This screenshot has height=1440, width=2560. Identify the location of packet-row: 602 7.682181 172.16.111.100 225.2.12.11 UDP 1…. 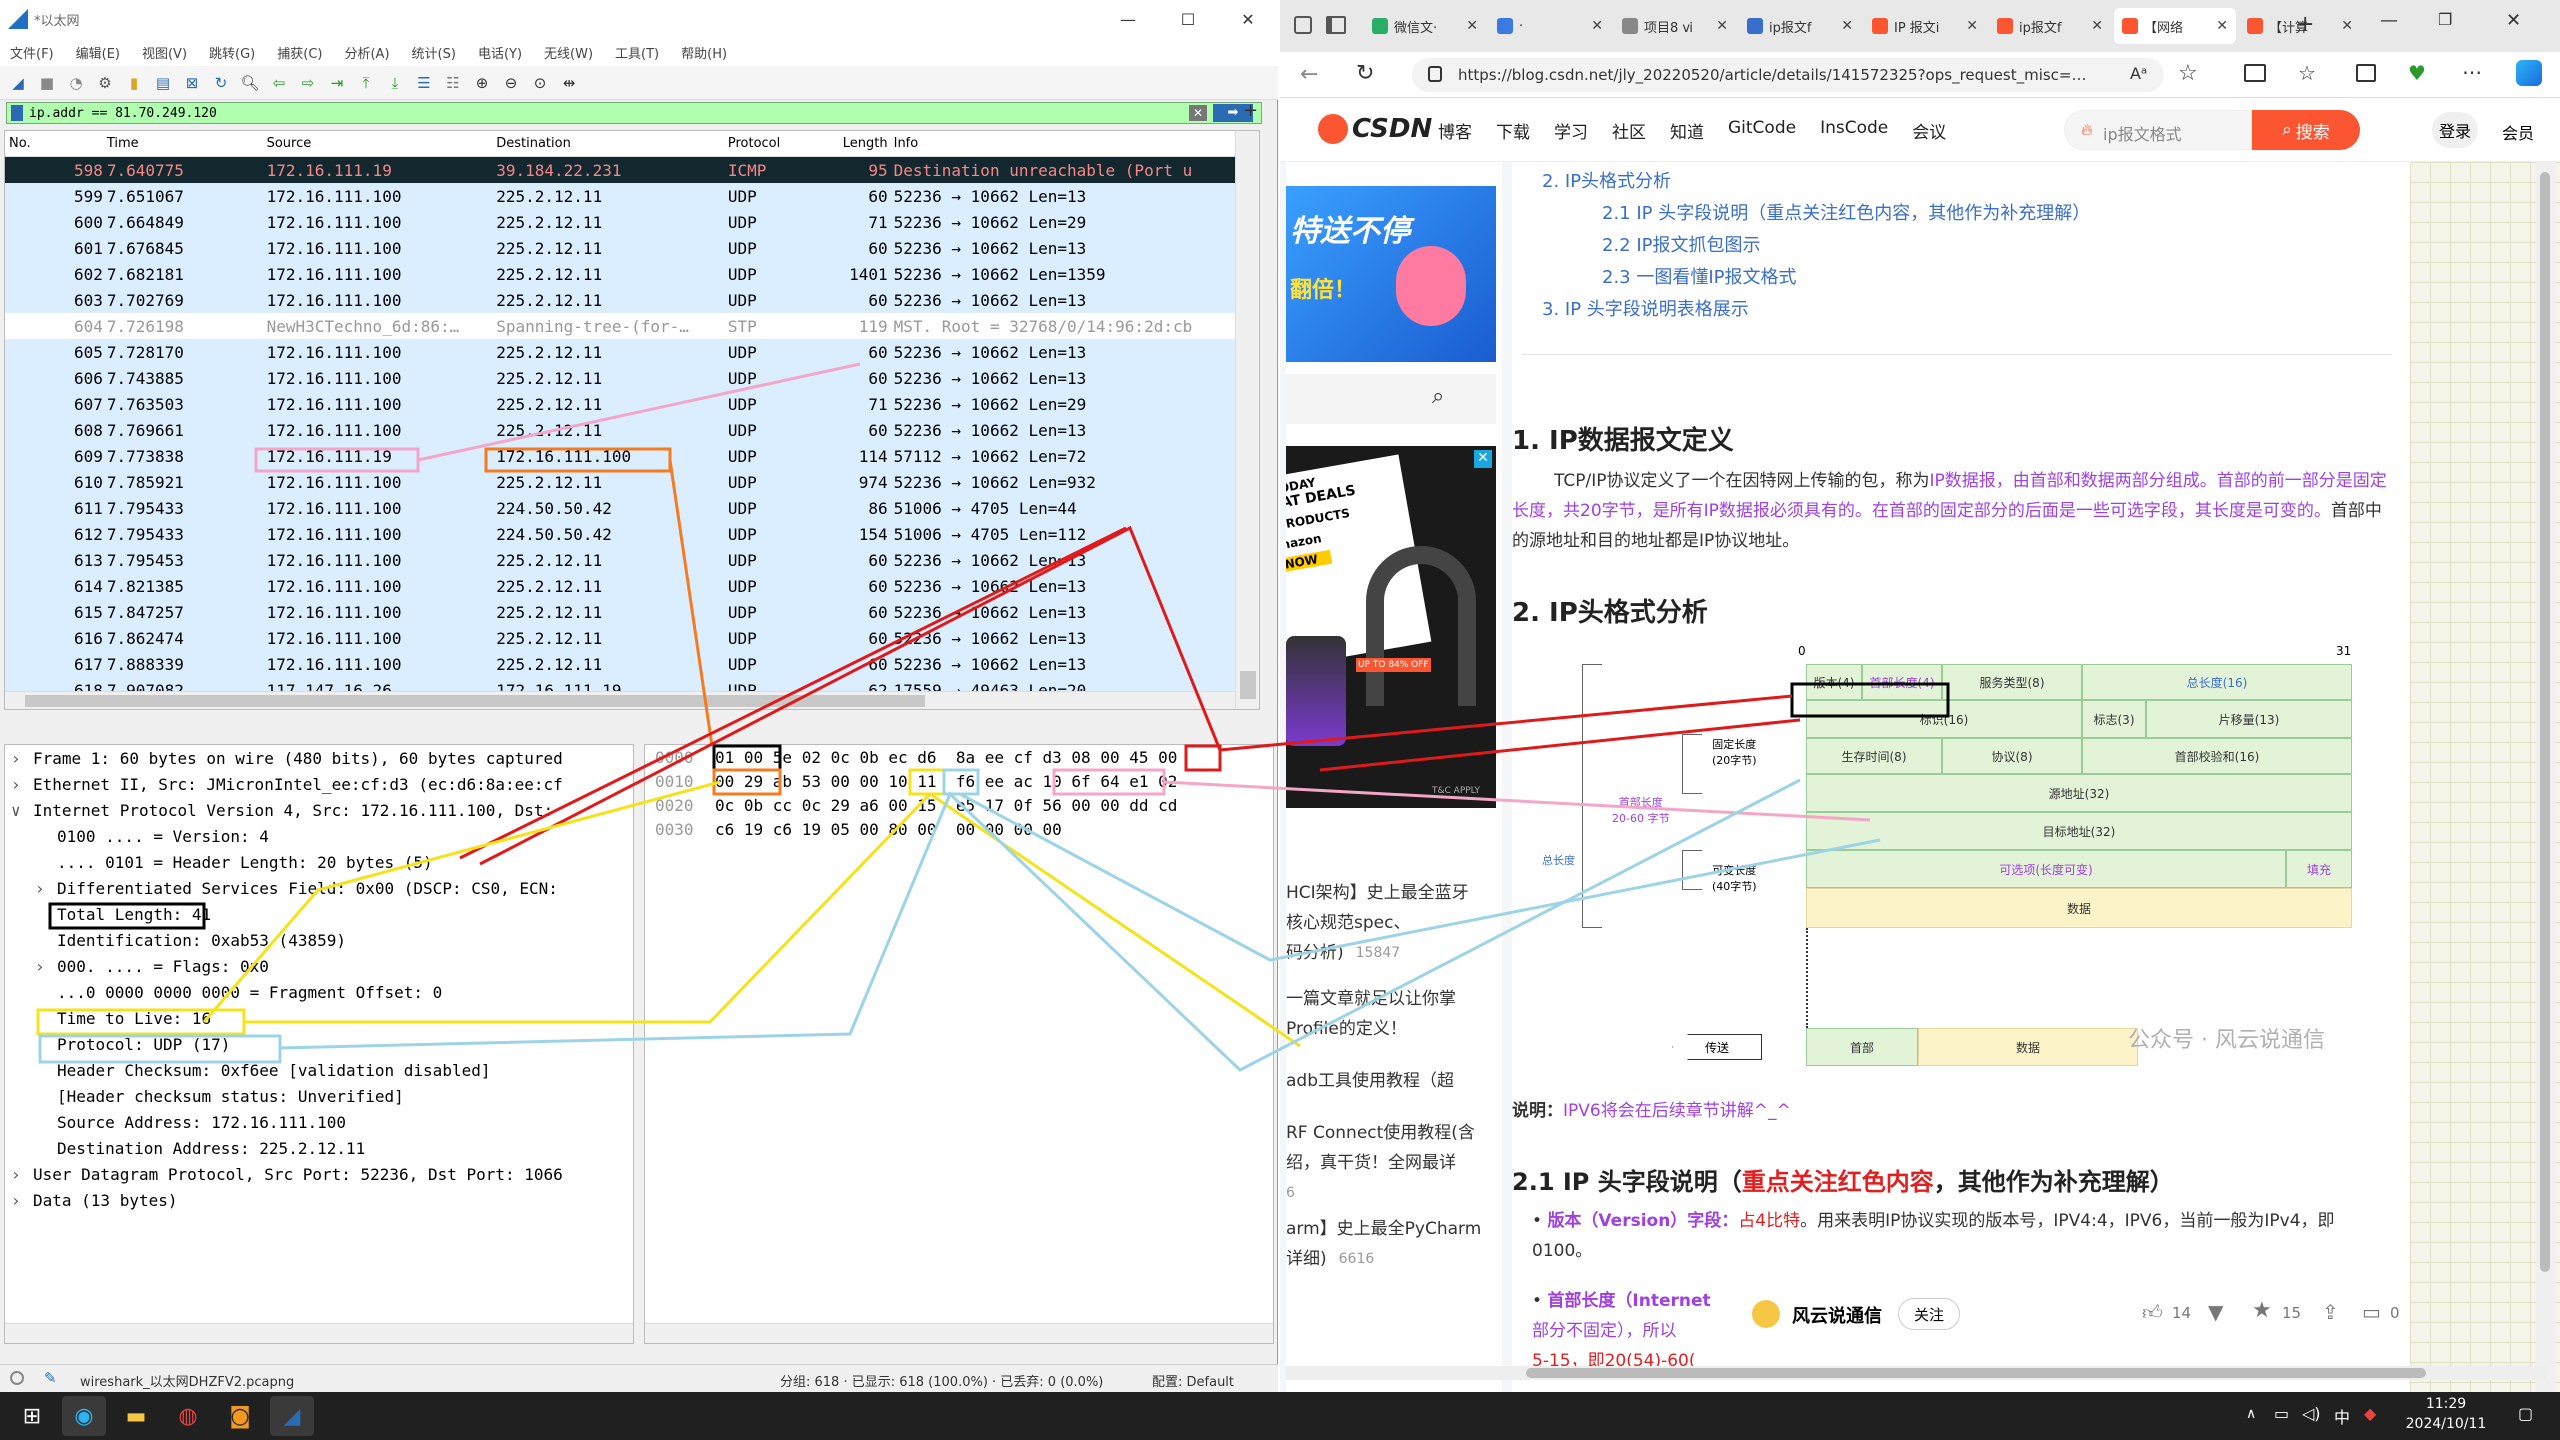
(632, 274).